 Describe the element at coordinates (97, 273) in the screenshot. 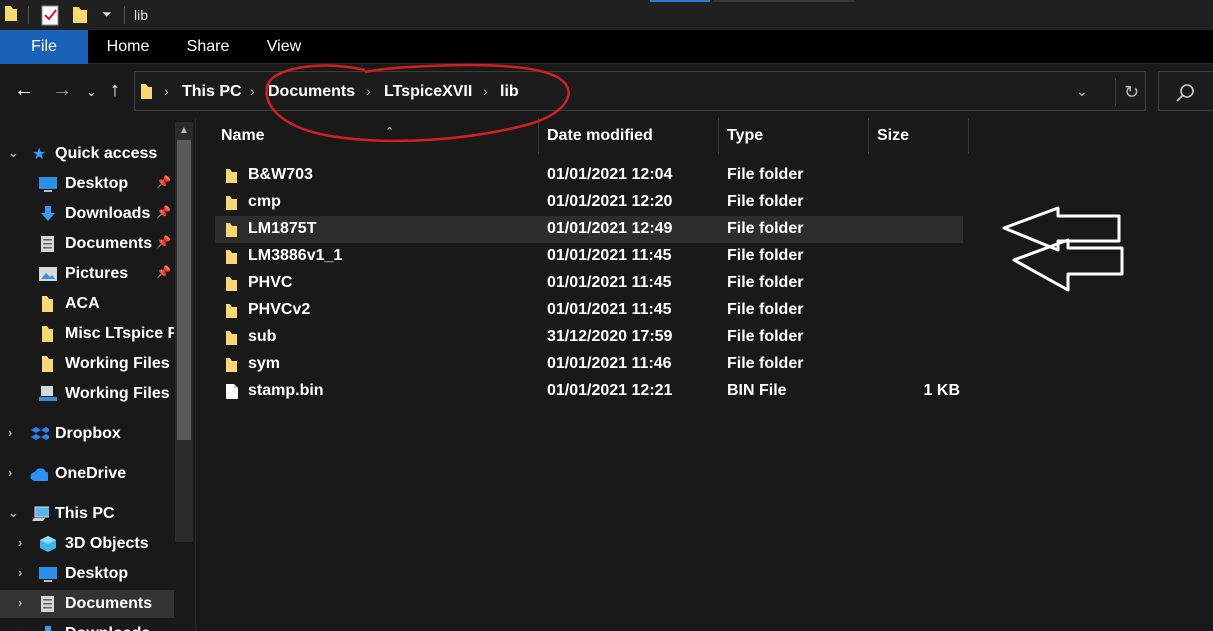

I see `nav-label: Pictures` at that location.